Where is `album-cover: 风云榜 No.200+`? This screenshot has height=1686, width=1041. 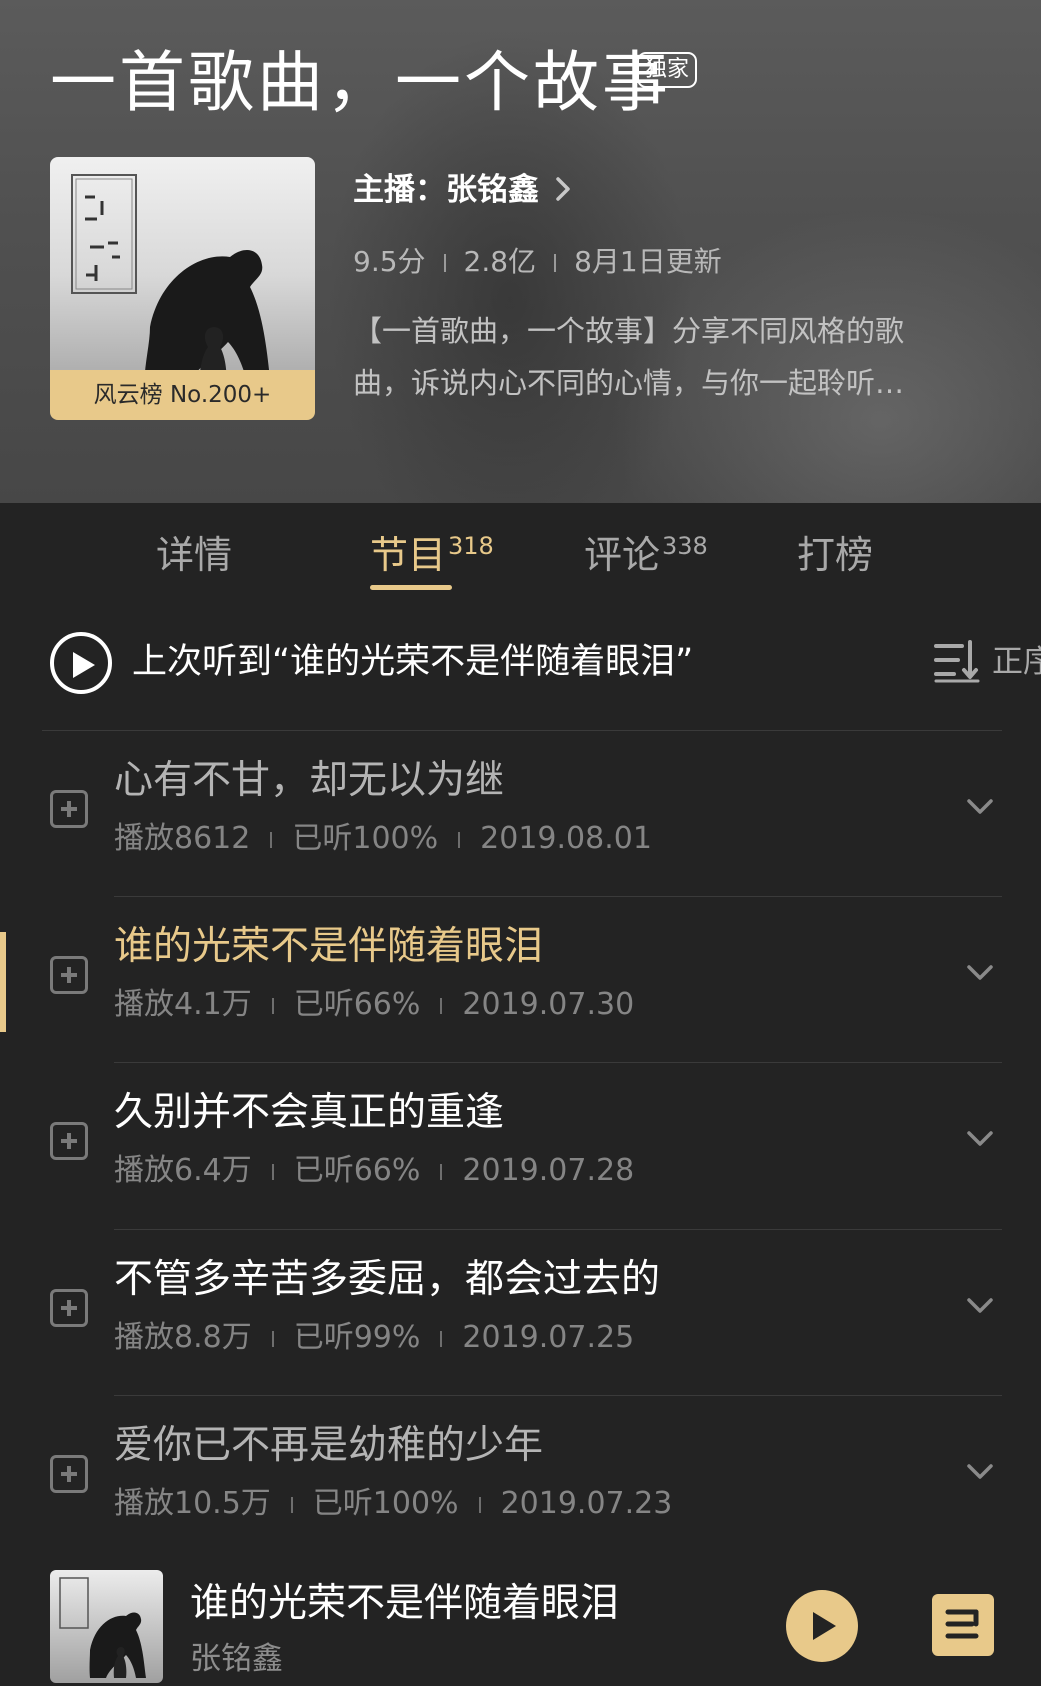
album-cover: 风云榜 No.200+ is located at coordinates (182, 288).